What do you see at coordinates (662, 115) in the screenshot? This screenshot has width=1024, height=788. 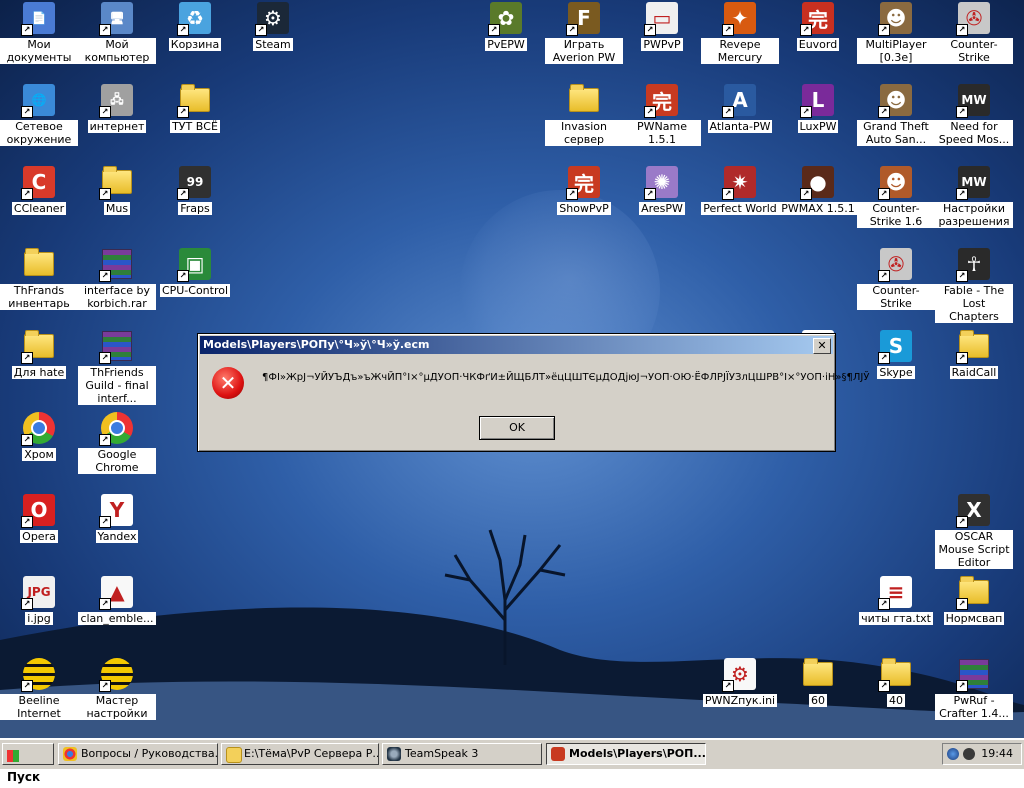 I see `desktop-icon: 完 ↗ PWName 1.5.1` at bounding box center [662, 115].